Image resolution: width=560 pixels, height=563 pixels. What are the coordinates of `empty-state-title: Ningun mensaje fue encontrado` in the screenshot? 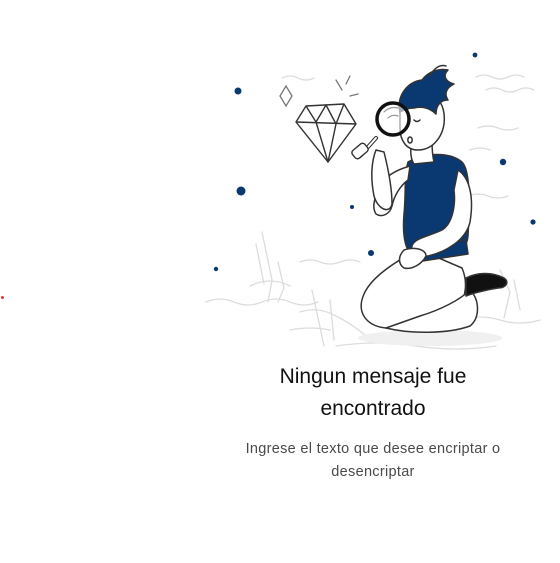 It's located at (373, 392).